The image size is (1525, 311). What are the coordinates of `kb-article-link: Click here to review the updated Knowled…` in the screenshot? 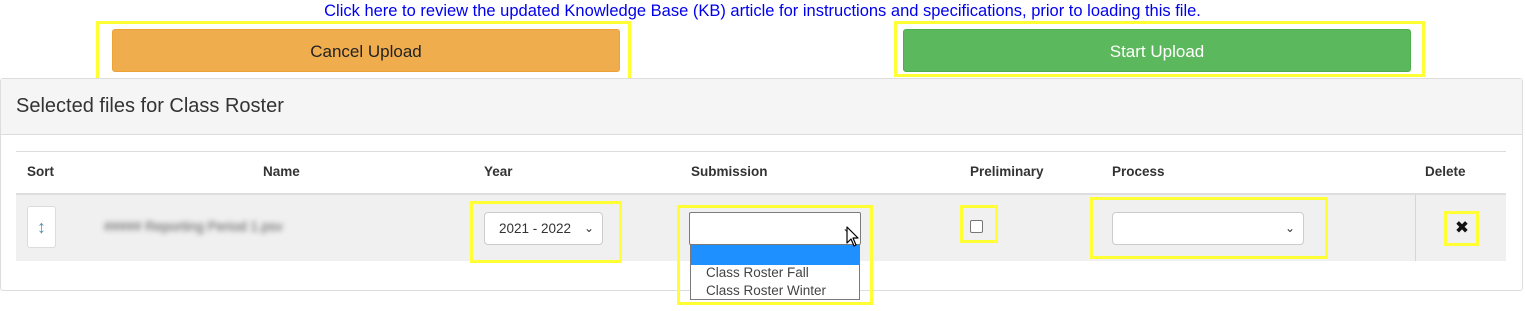 It's located at (762, 11).